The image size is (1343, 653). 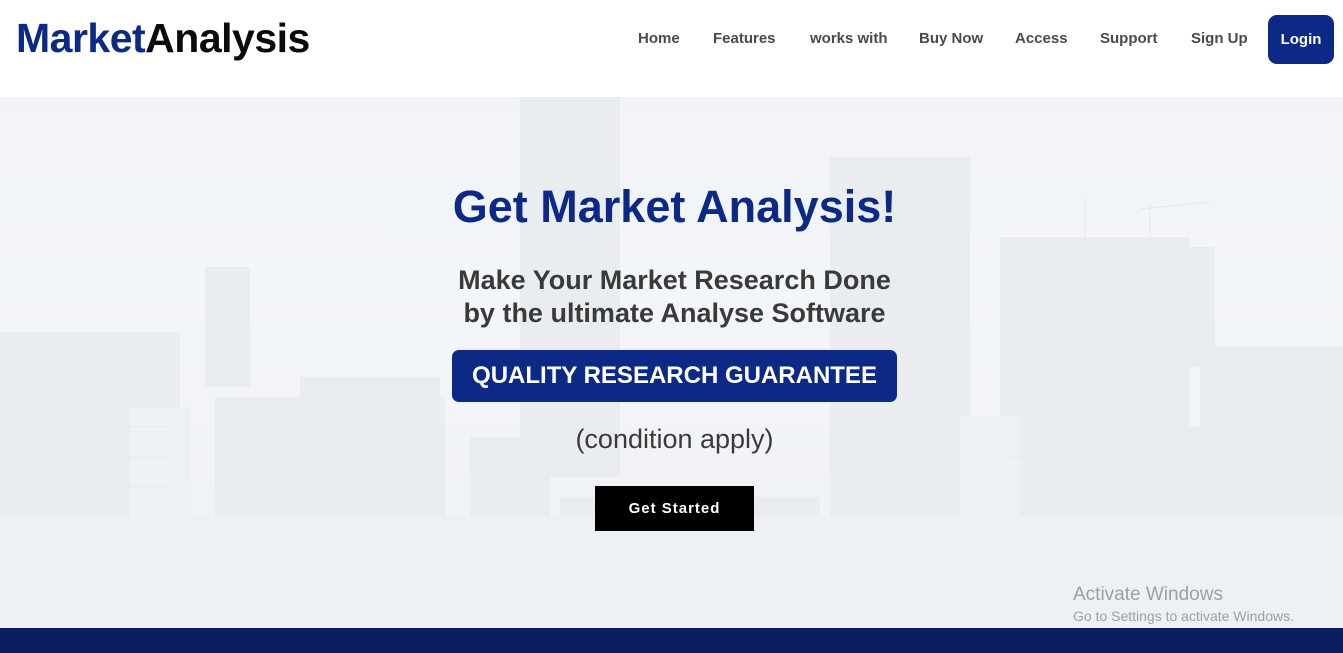 What do you see at coordinates (951, 39) in the screenshot?
I see `nav-buy-now: Buy Now` at bounding box center [951, 39].